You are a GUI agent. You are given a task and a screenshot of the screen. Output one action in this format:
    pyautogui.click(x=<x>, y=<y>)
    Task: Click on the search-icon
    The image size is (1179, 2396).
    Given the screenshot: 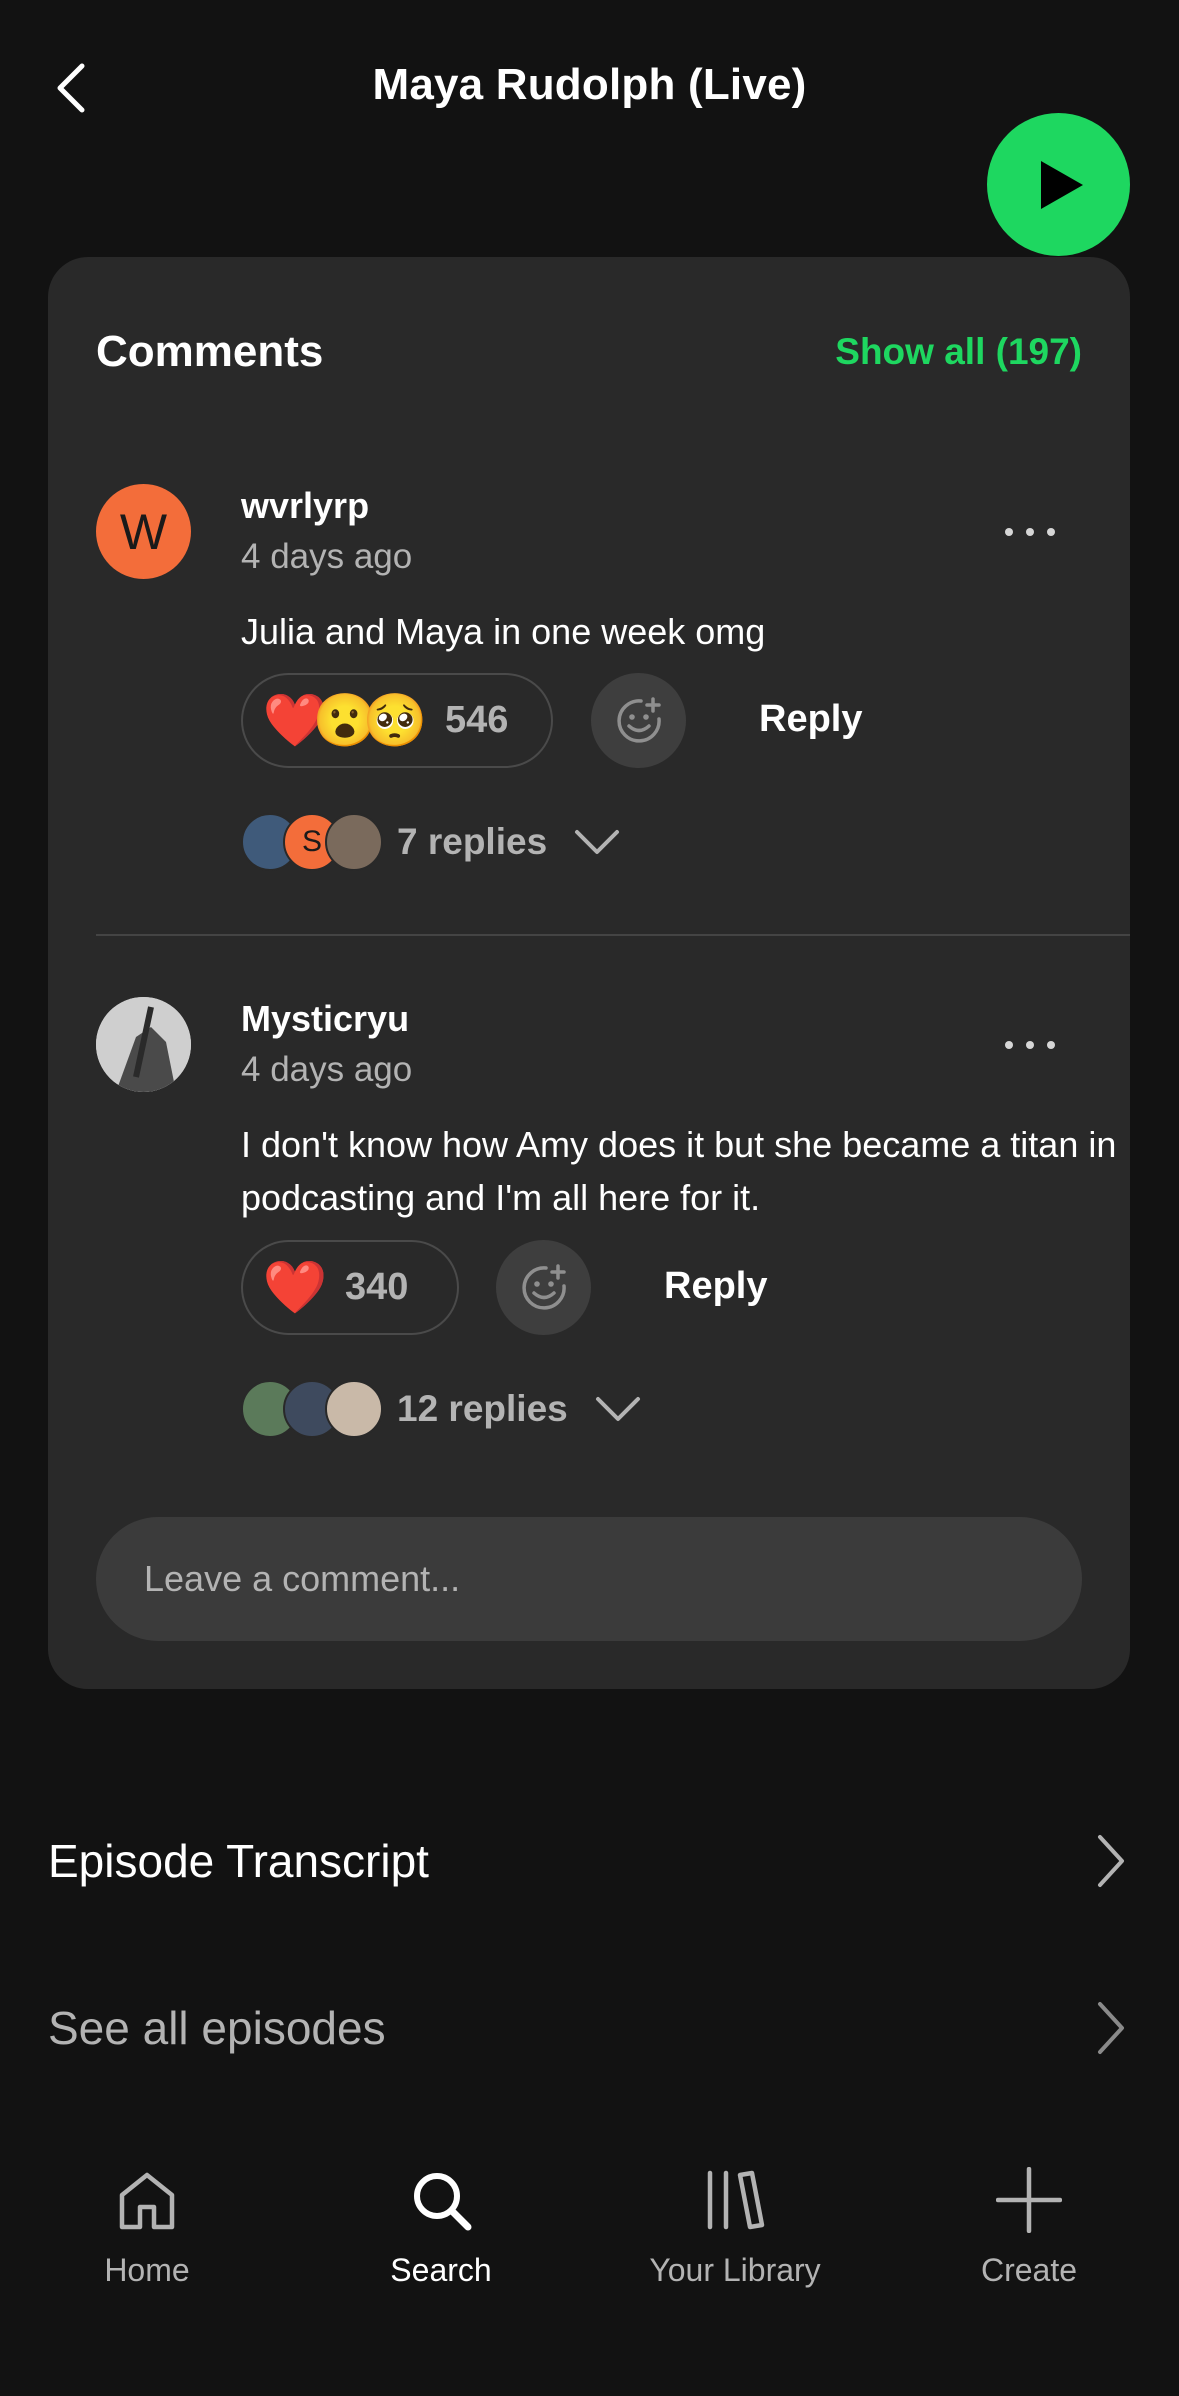 What is the action you would take?
    pyautogui.click(x=441, y=2200)
    